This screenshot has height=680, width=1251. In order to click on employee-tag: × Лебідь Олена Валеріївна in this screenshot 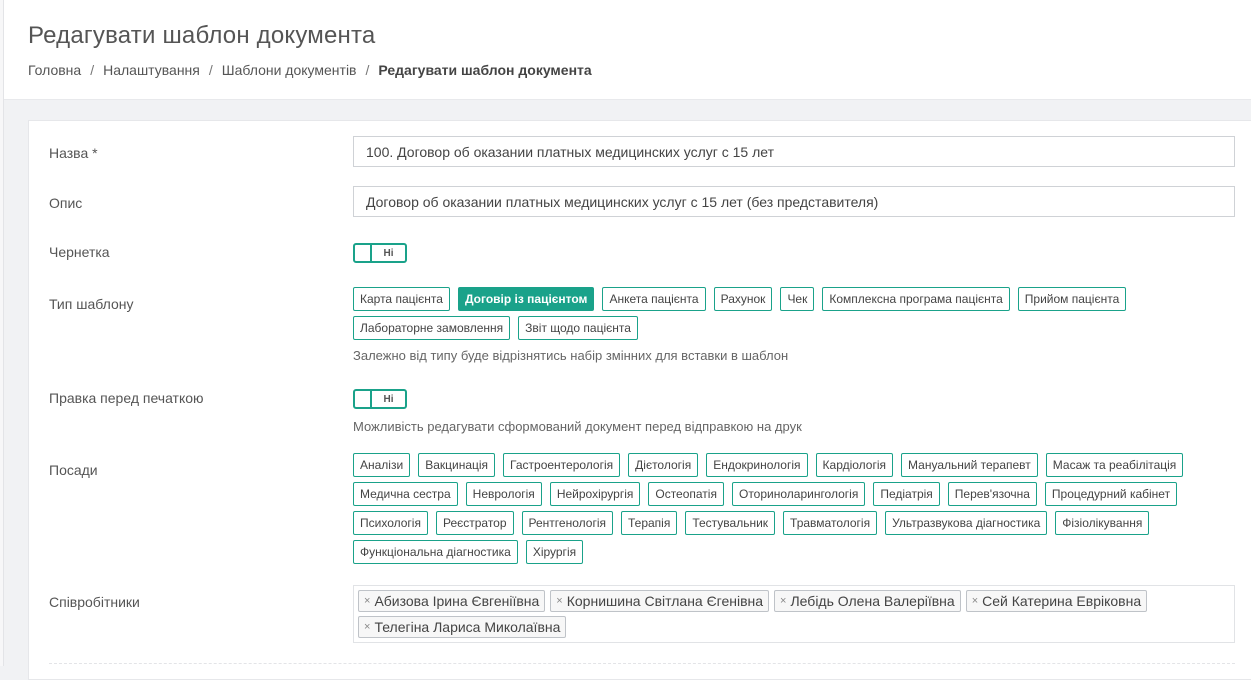, I will do `click(867, 601)`.